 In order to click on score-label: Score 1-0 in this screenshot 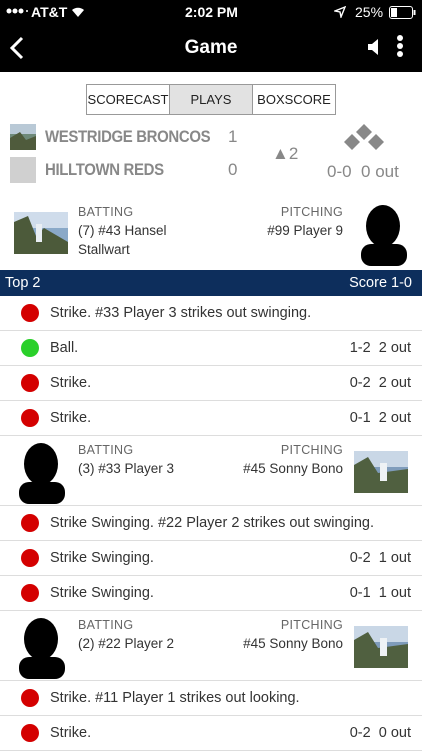, I will do `click(380, 283)`.